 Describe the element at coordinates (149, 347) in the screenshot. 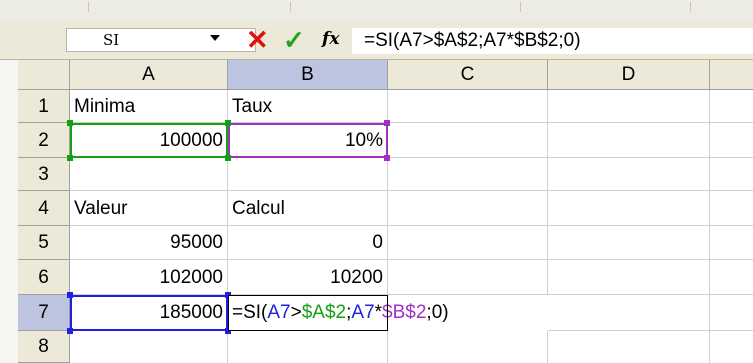

I see `cell-a8` at that location.